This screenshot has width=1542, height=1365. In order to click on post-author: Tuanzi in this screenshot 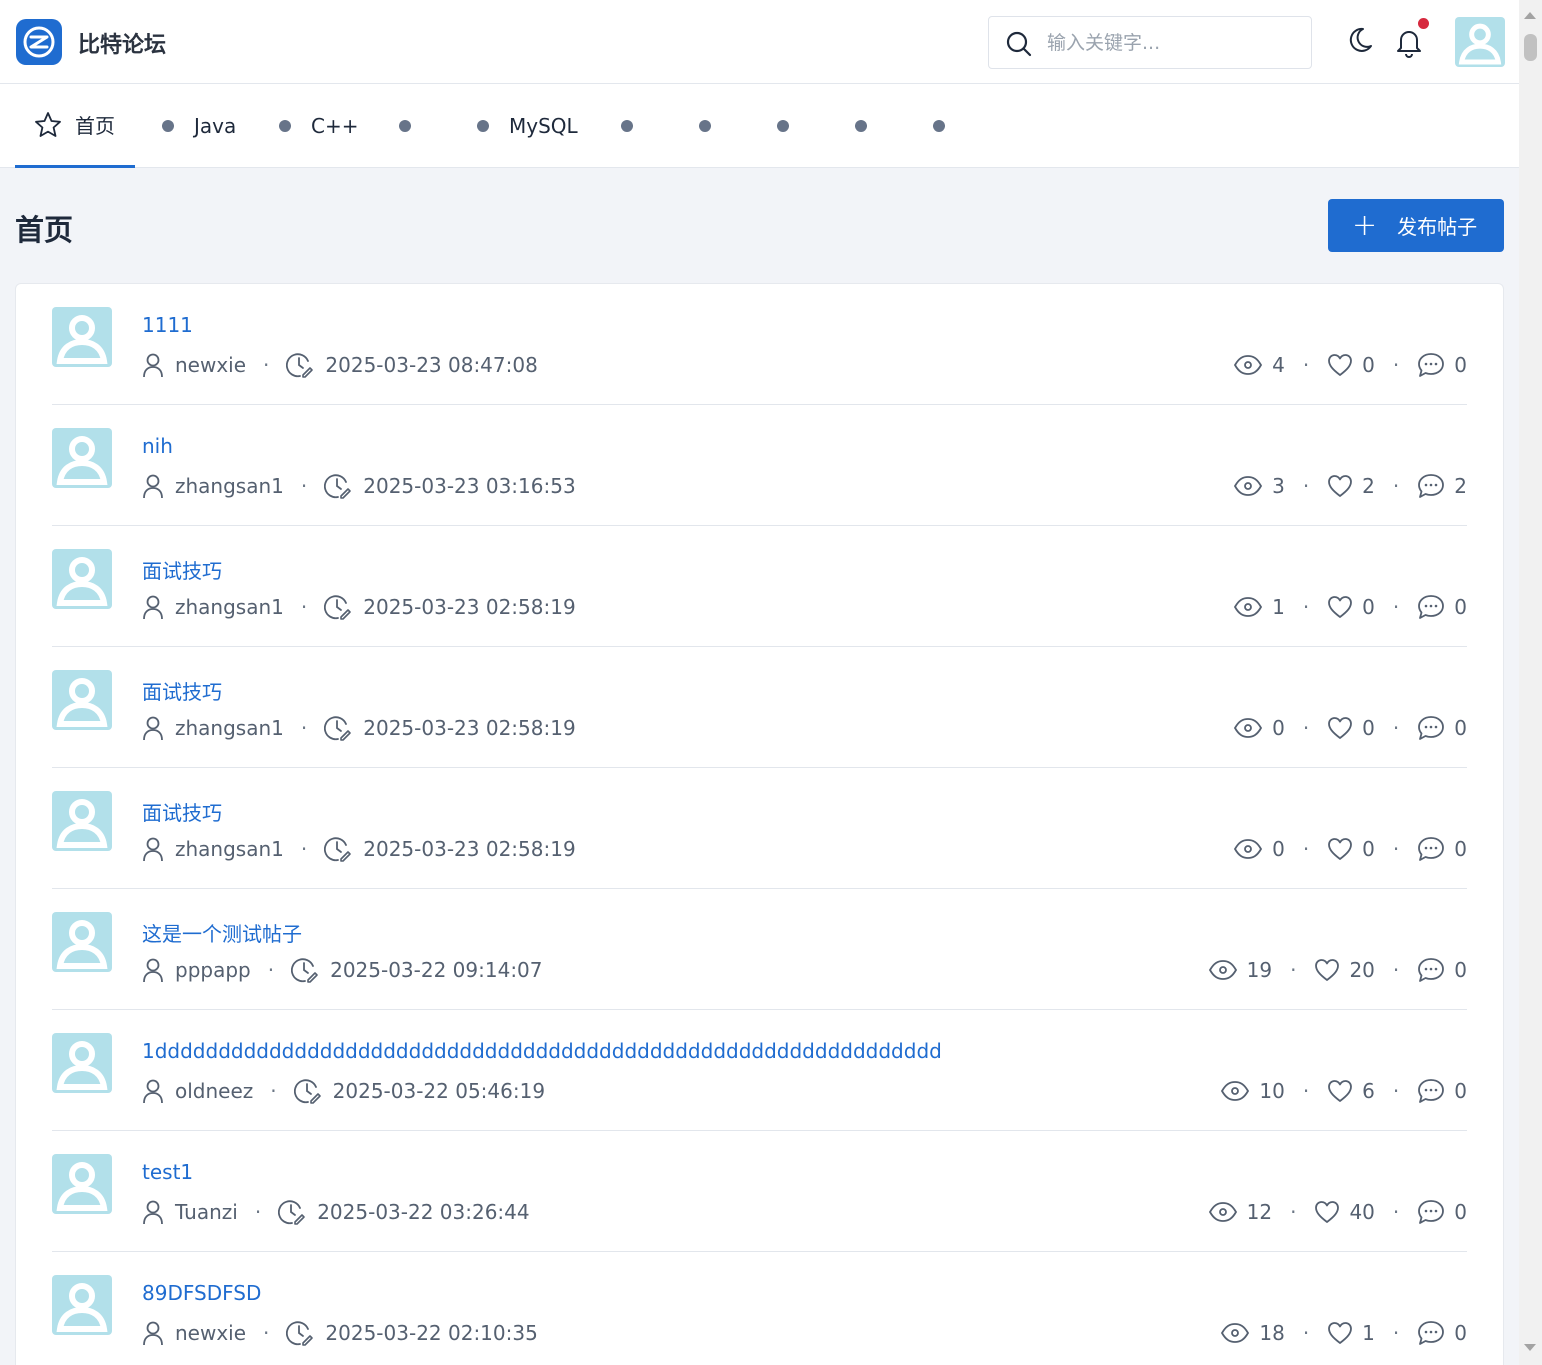, I will do `click(190, 1212)`.